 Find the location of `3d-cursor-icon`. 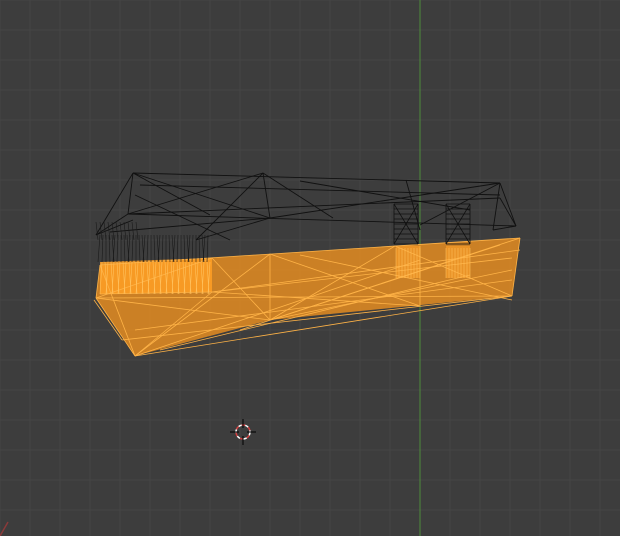

3d-cursor-icon is located at coordinates (243, 432).